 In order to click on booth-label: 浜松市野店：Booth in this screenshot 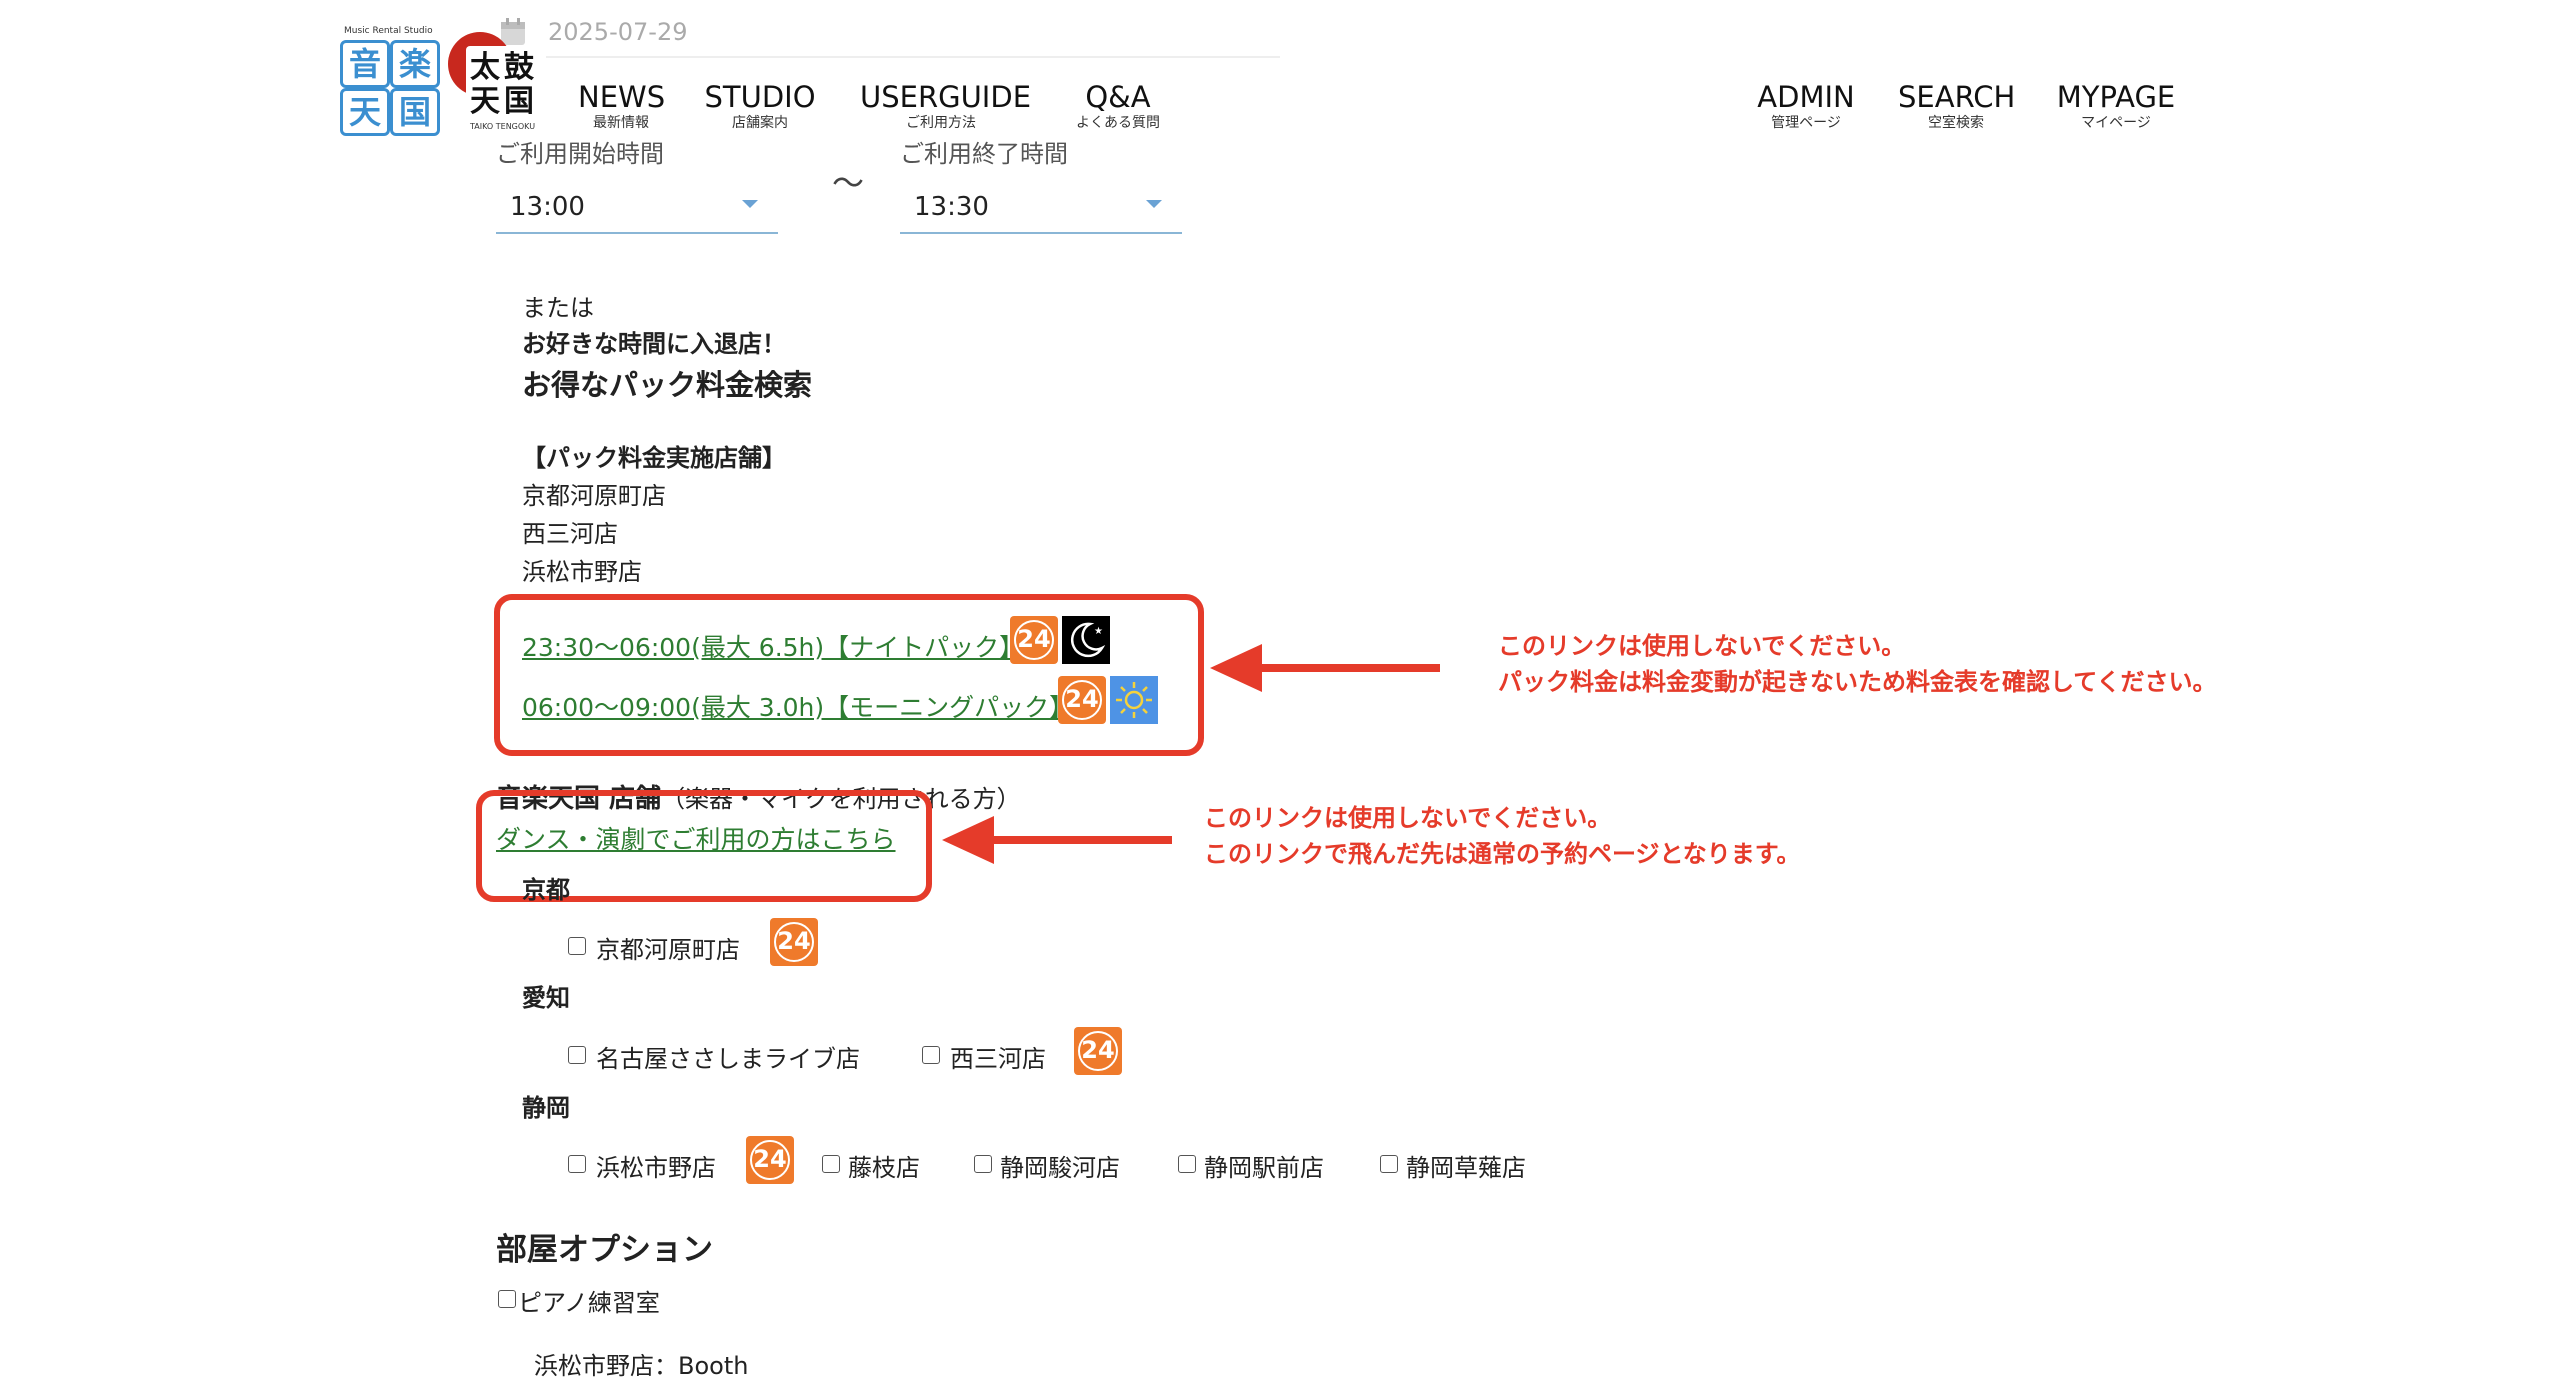, I will do `click(641, 1366)`.